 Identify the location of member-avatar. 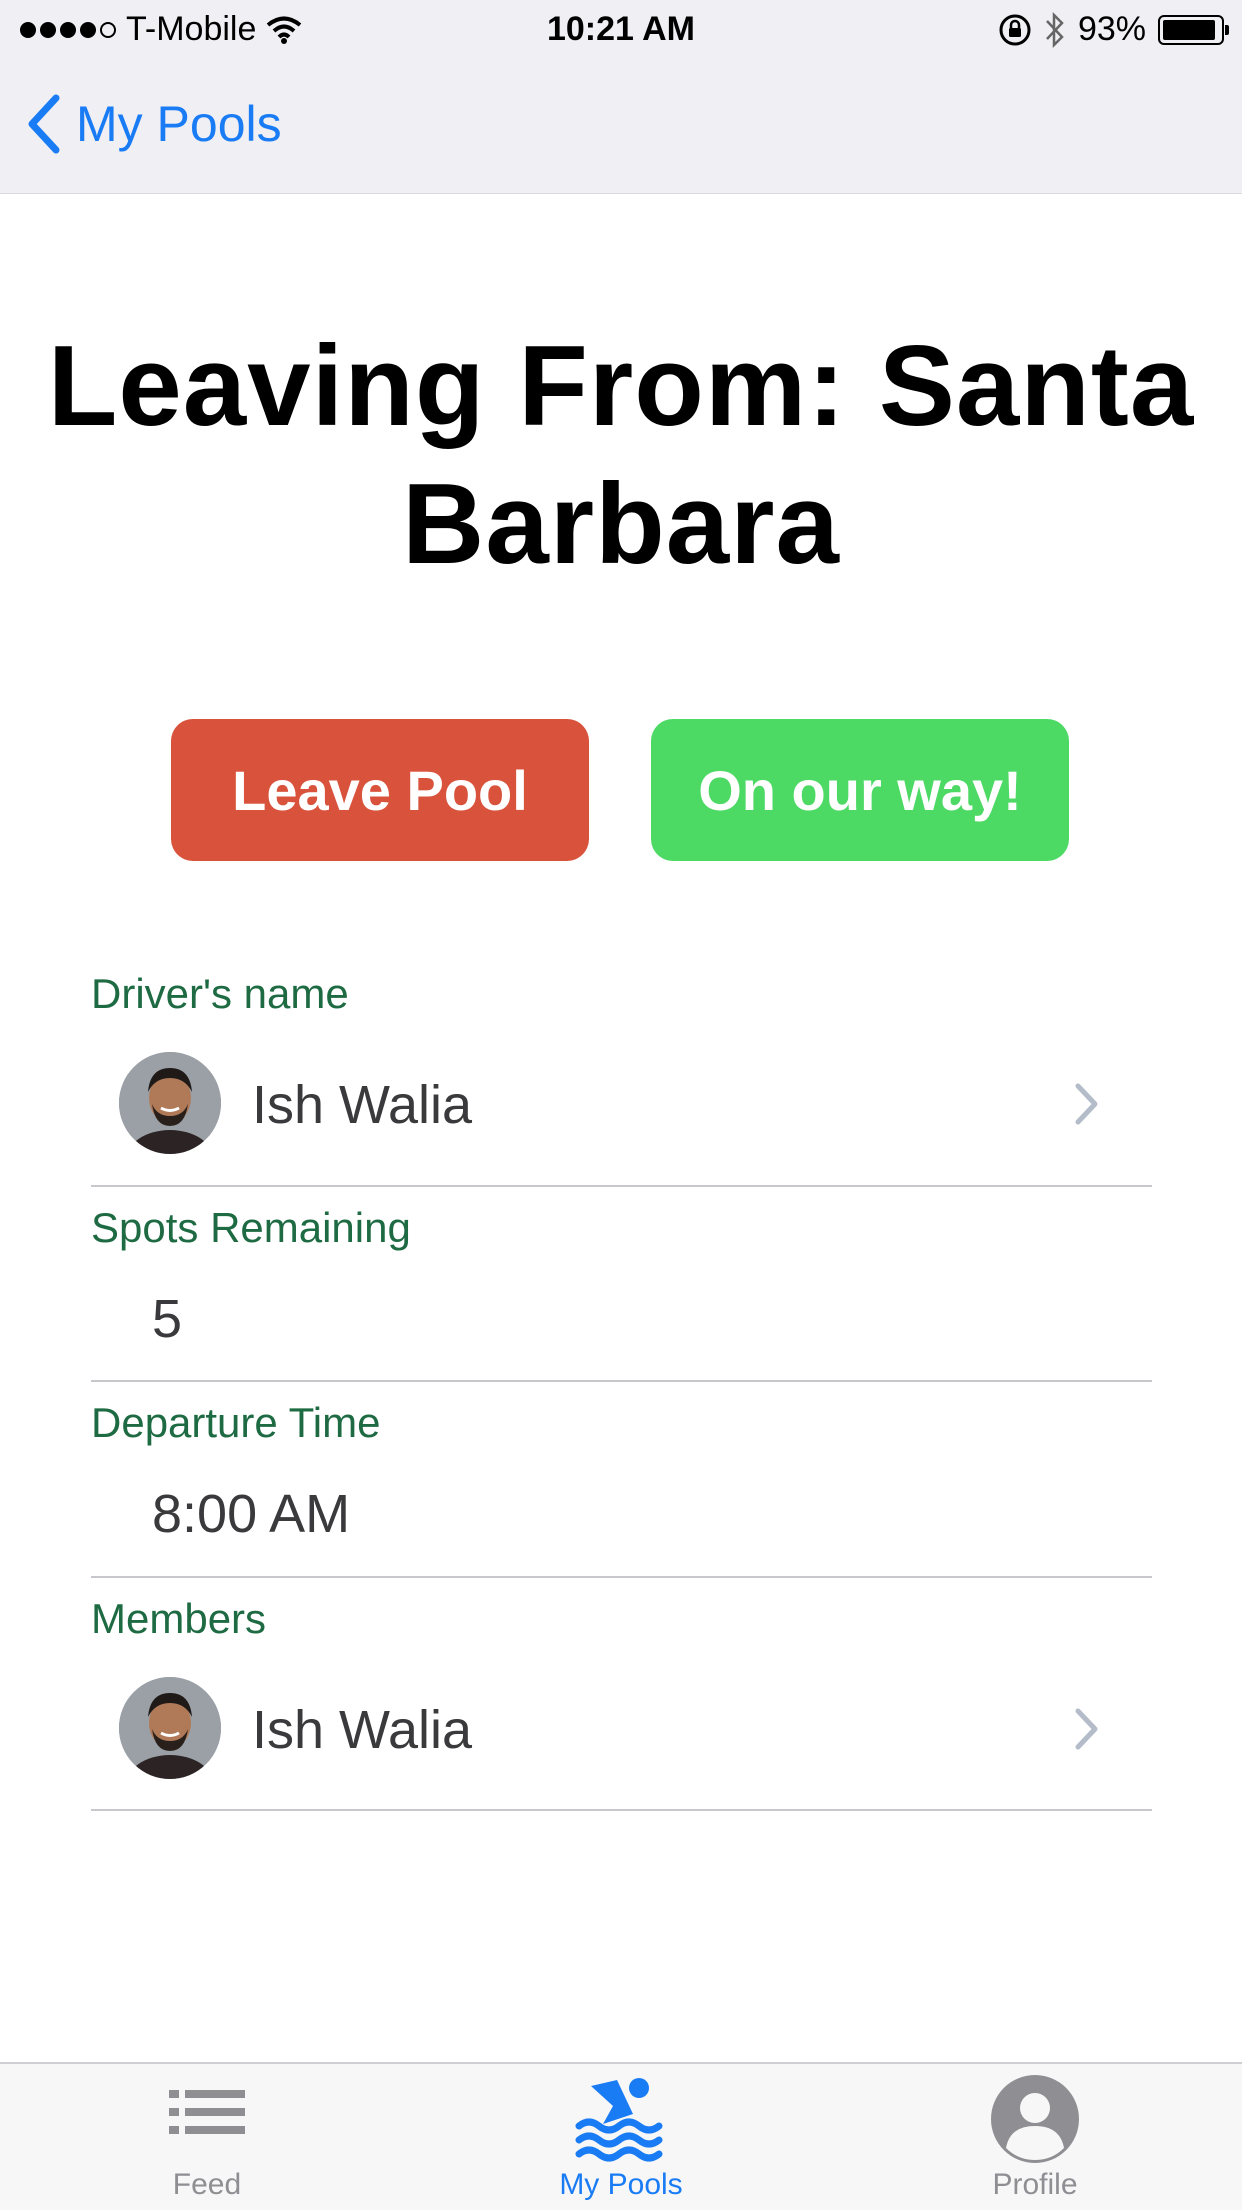
(170, 1728).